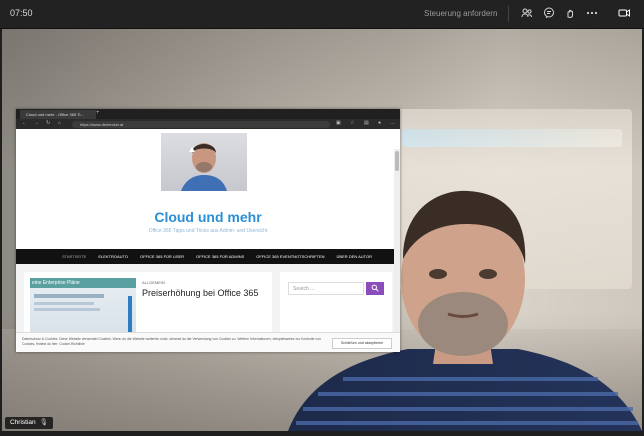  What do you see at coordinates (592, 14) in the screenshot?
I see `more-icon` at bounding box center [592, 14].